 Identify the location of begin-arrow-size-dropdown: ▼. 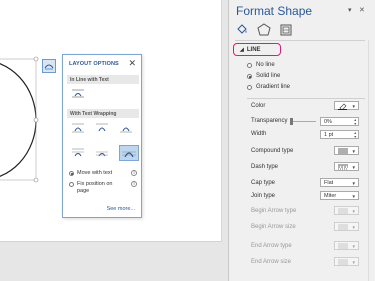
(346, 226).